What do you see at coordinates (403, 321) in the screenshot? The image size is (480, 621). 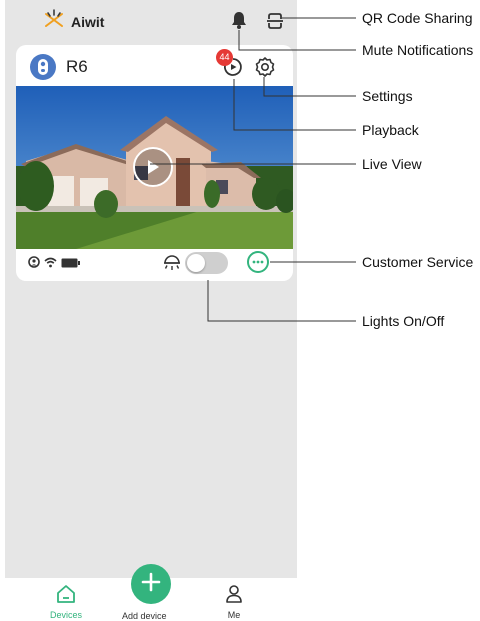 I see `lights-annotation: Lights On/Off` at bounding box center [403, 321].